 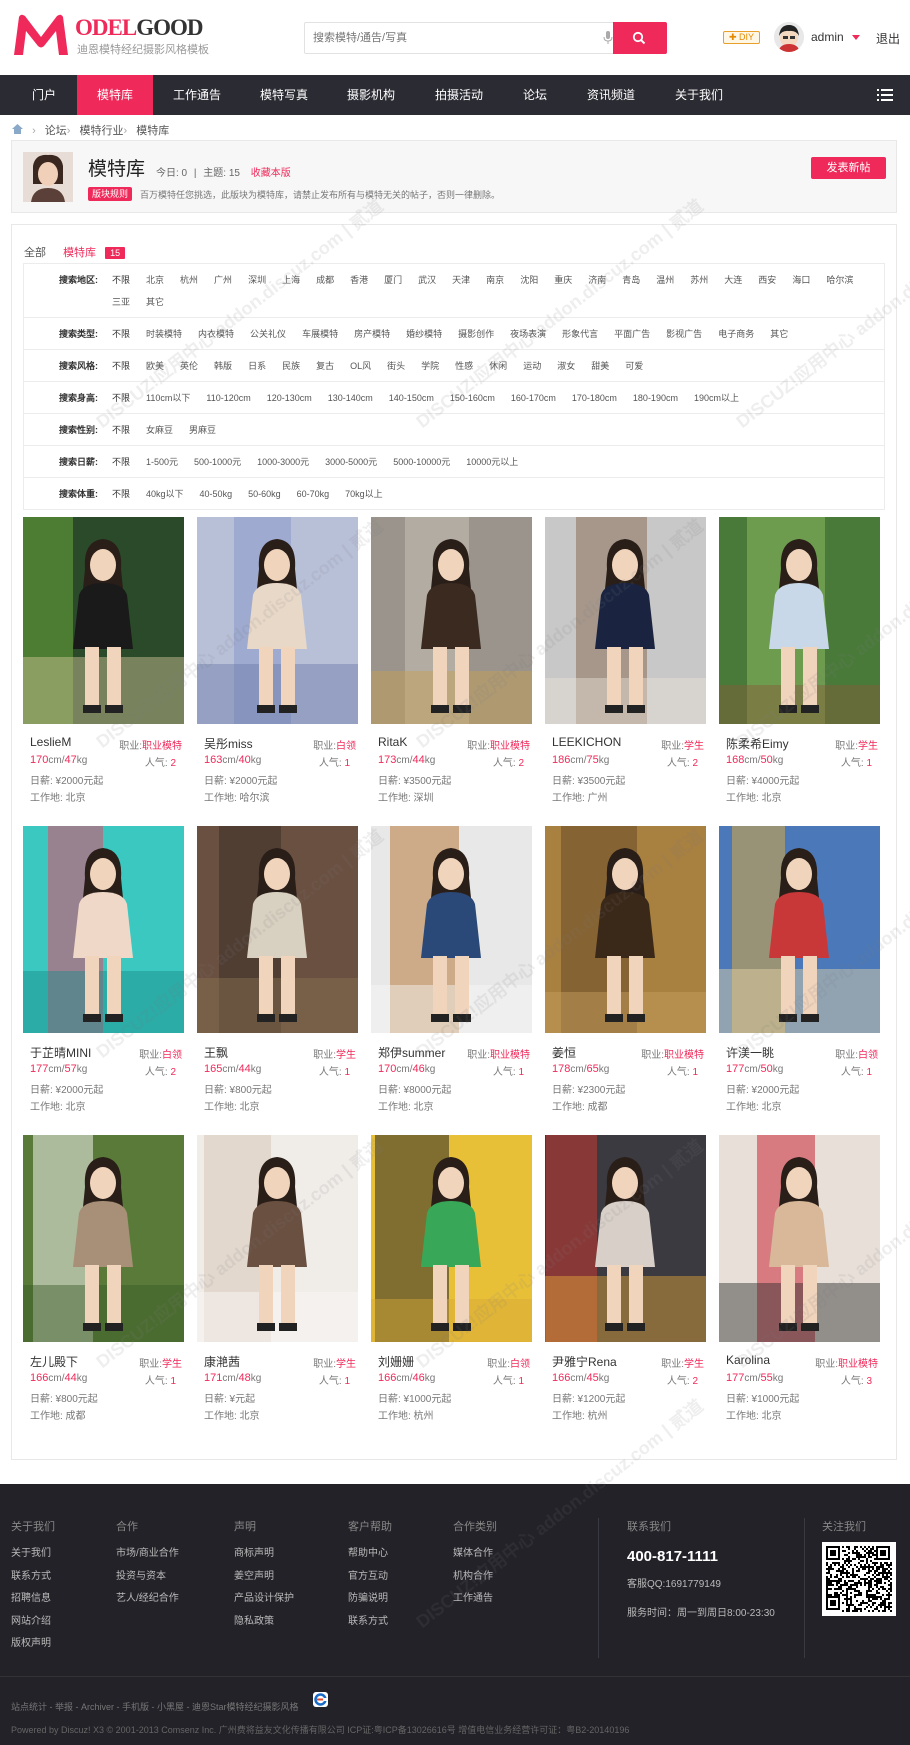 What do you see at coordinates (35, 253) in the screenshot?
I see `tab-all: 全部` at bounding box center [35, 253].